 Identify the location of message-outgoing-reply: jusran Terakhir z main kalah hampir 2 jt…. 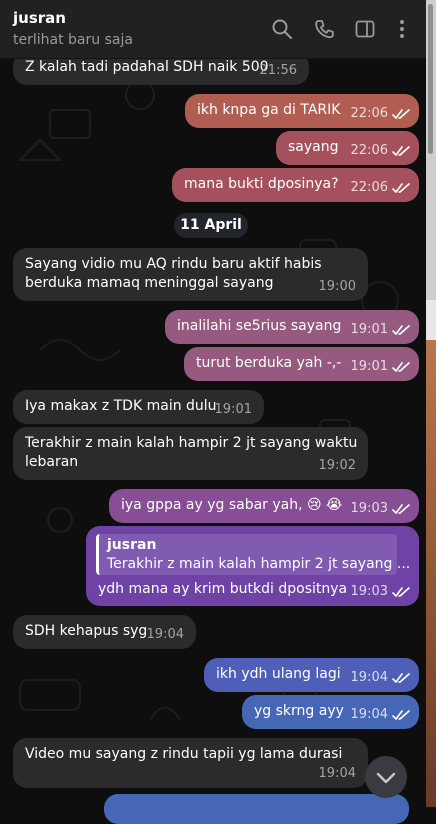
(252, 566).